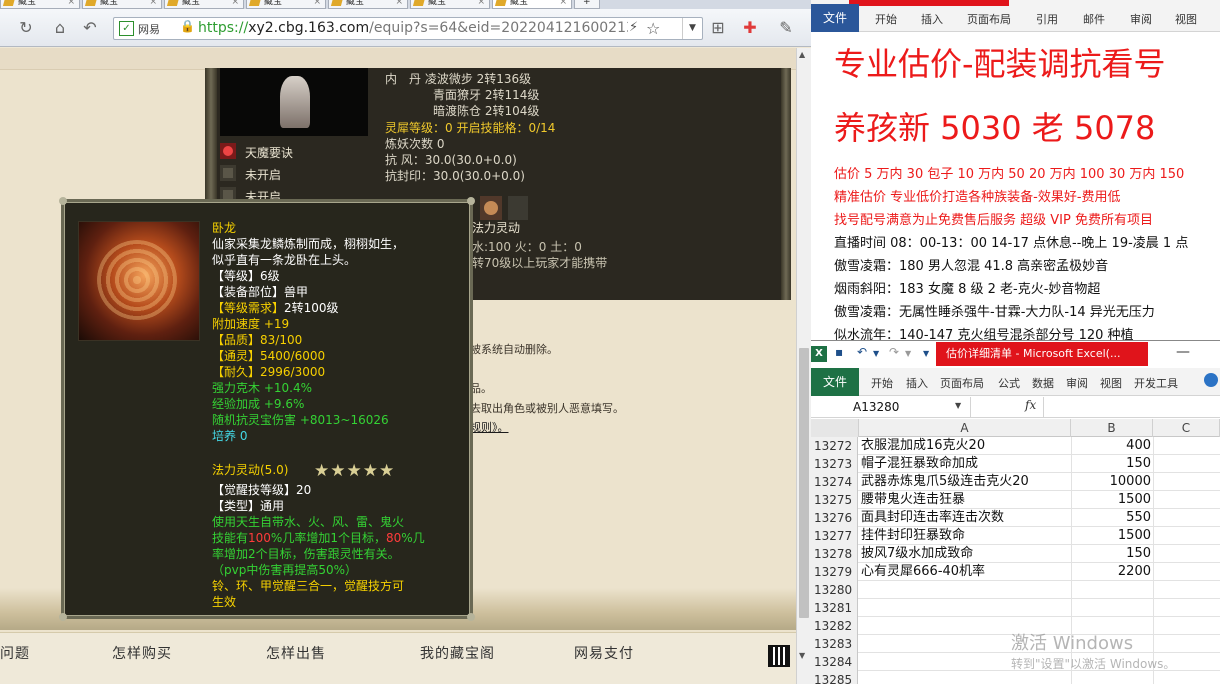 This screenshot has width=1220, height=684. What do you see at coordinates (296, 653) in the screenshot?
I see `footer-link-sell: 怎样出售` at bounding box center [296, 653].